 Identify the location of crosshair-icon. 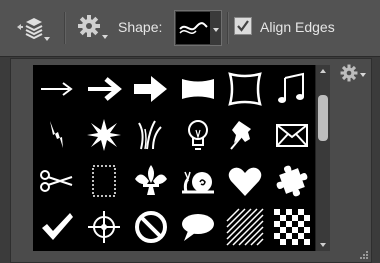
(104, 227).